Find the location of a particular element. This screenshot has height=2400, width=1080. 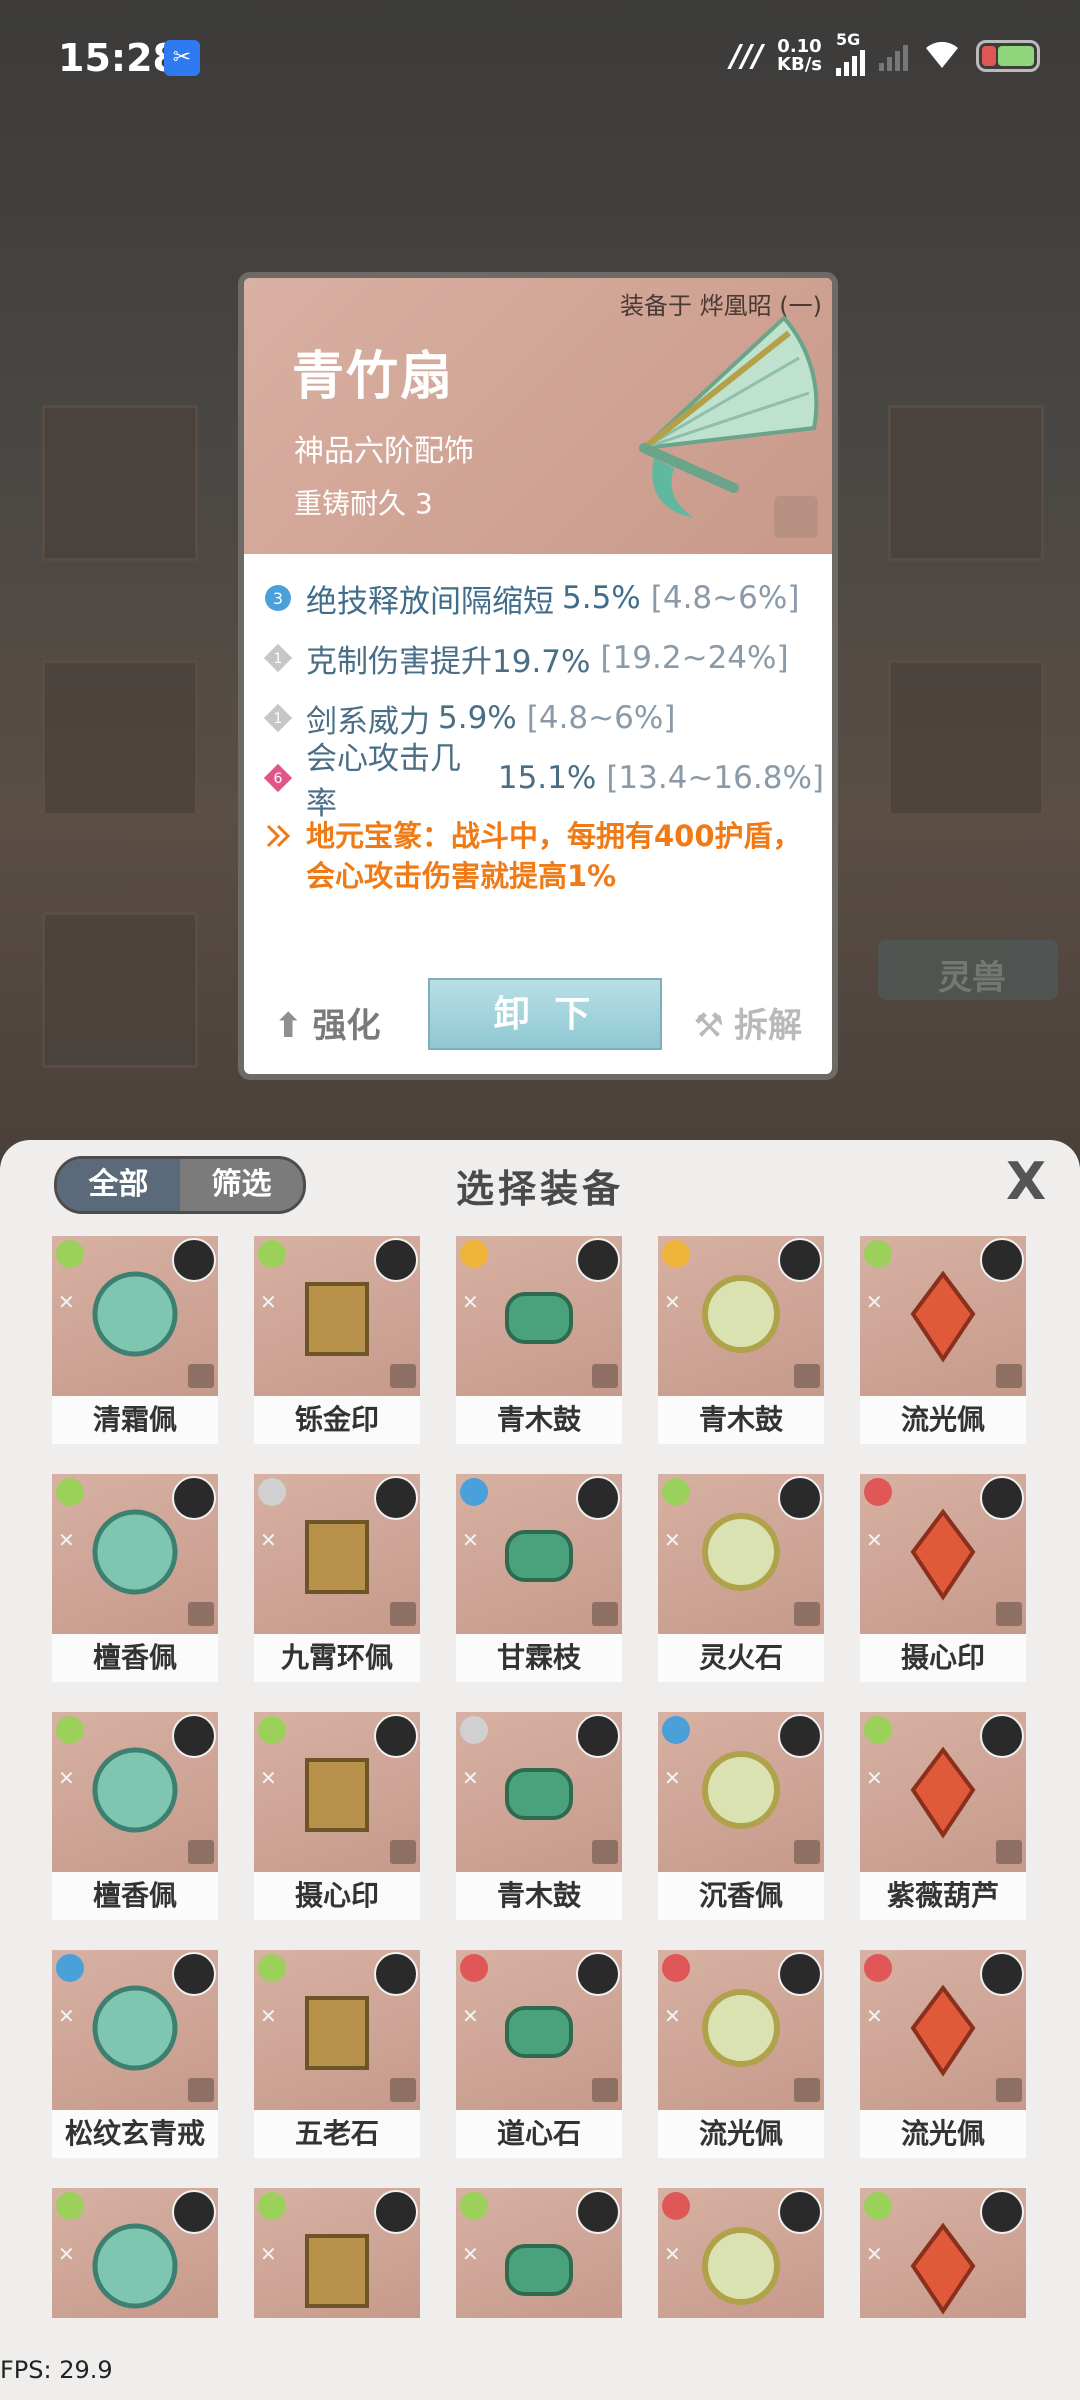

equipment-item: ✕ 清霜佩 is located at coordinates (135, 1340).